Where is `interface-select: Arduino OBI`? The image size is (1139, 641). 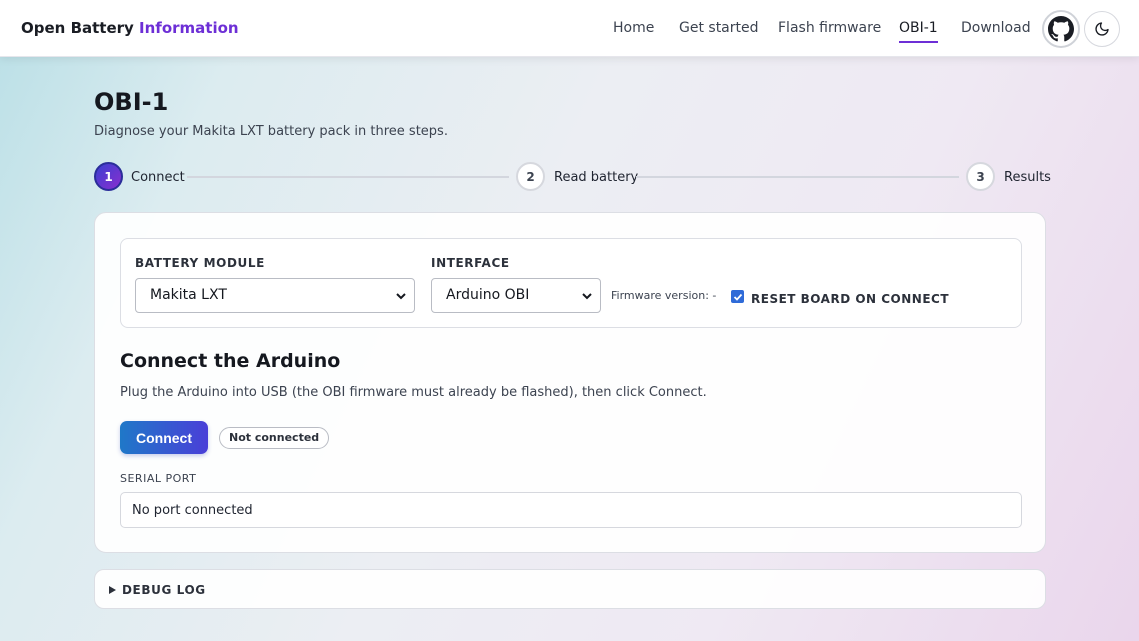 interface-select: Arduino OBI is located at coordinates (516, 295).